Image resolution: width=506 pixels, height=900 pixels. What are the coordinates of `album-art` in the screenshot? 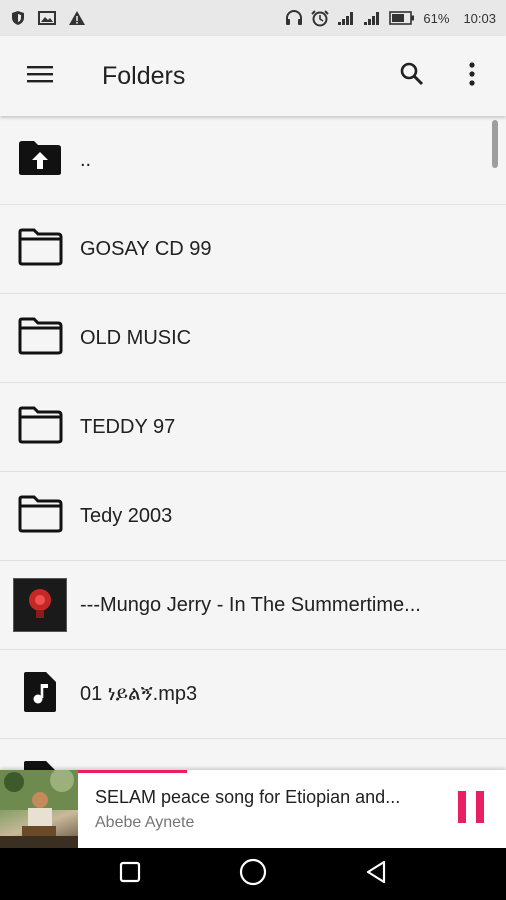 It's located at (40, 605).